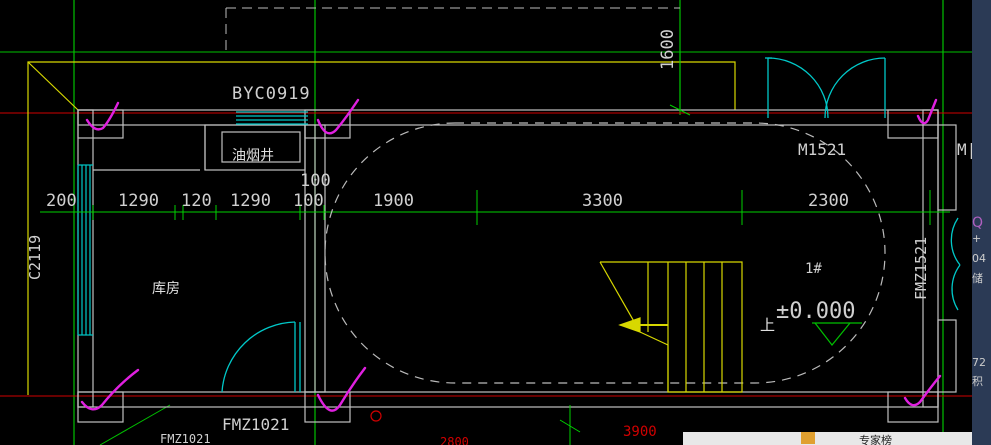  What do you see at coordinates (981, 238) in the screenshot?
I see `side-panel-item: +` at bounding box center [981, 238].